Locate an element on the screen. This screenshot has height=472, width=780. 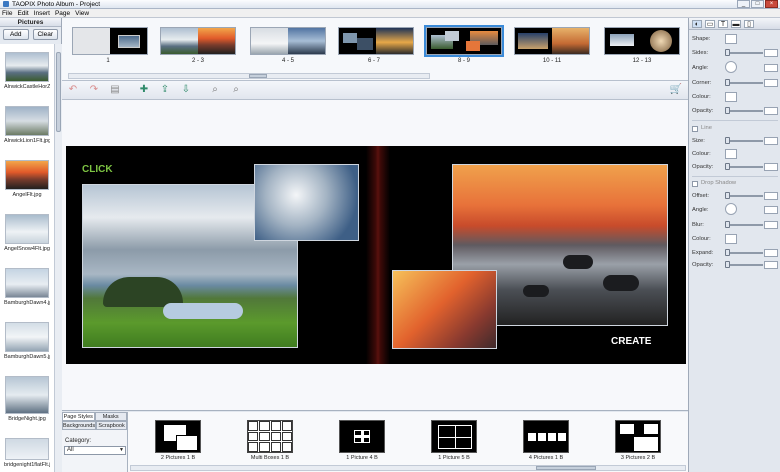
sides-slider is located at coordinates (744, 52).